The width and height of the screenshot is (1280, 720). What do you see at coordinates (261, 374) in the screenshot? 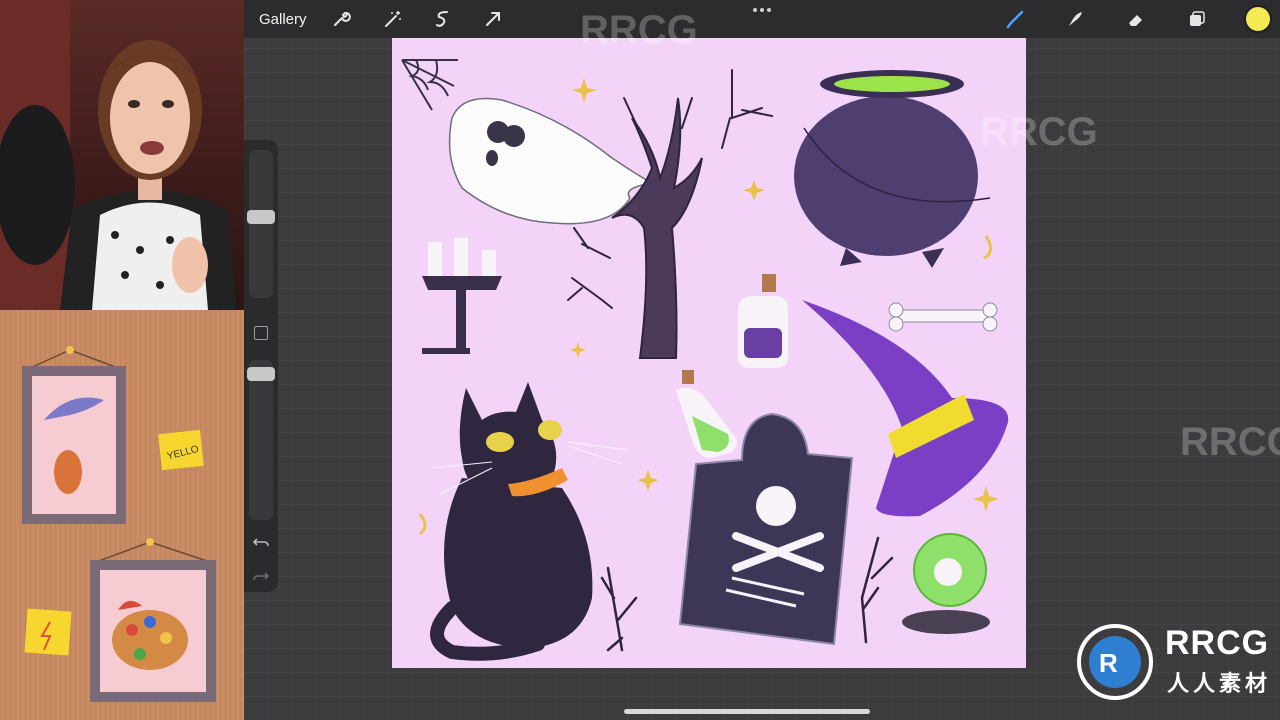
I see `opacity-knob` at bounding box center [261, 374].